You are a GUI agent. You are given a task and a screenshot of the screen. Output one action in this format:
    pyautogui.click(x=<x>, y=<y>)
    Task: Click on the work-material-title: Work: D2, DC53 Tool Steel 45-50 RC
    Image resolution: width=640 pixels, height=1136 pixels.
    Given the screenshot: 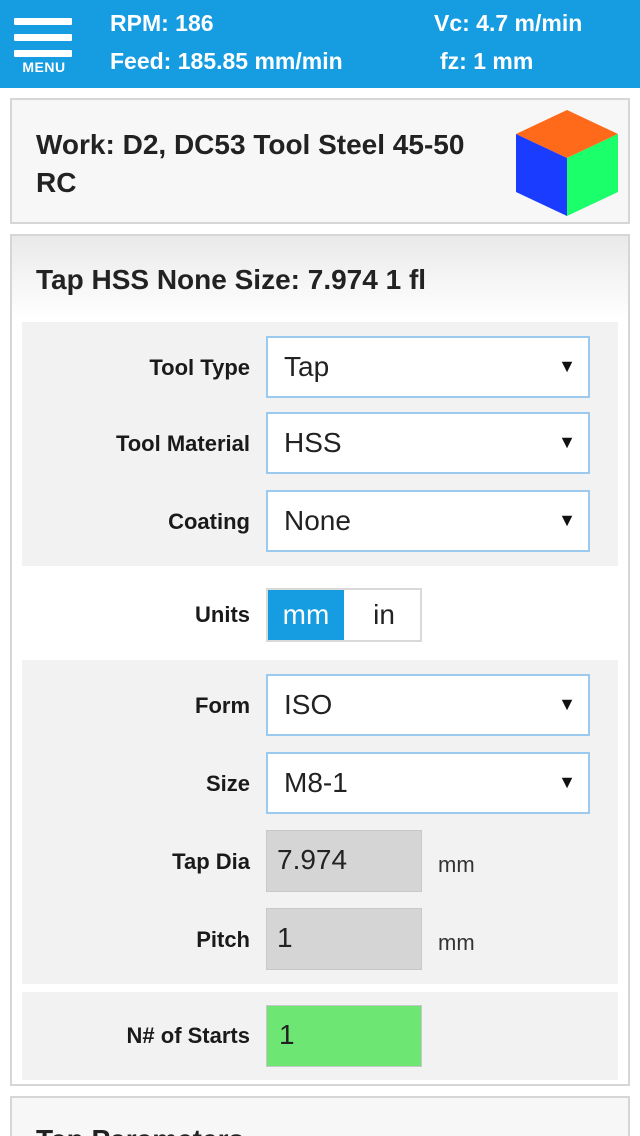 What is the action you would take?
    pyautogui.click(x=250, y=163)
    